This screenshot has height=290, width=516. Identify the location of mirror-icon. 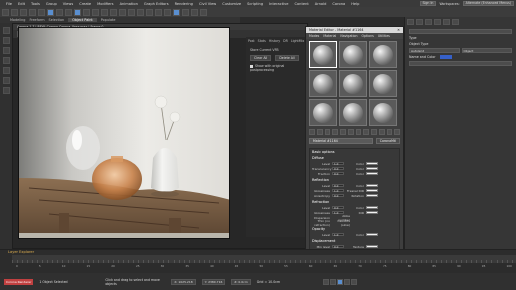
(131, 12).